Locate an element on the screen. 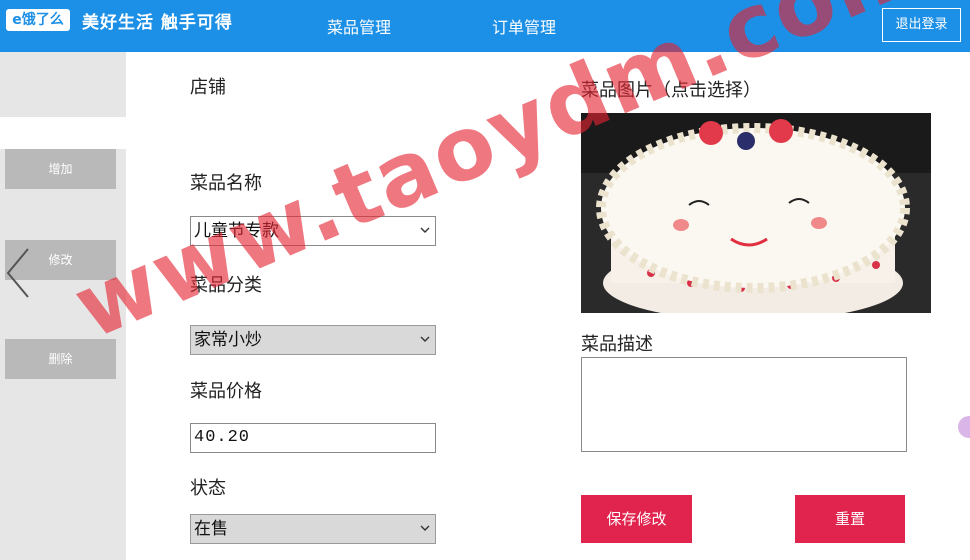 The height and width of the screenshot is (560, 970). floating-dot is located at coordinates (964, 427).